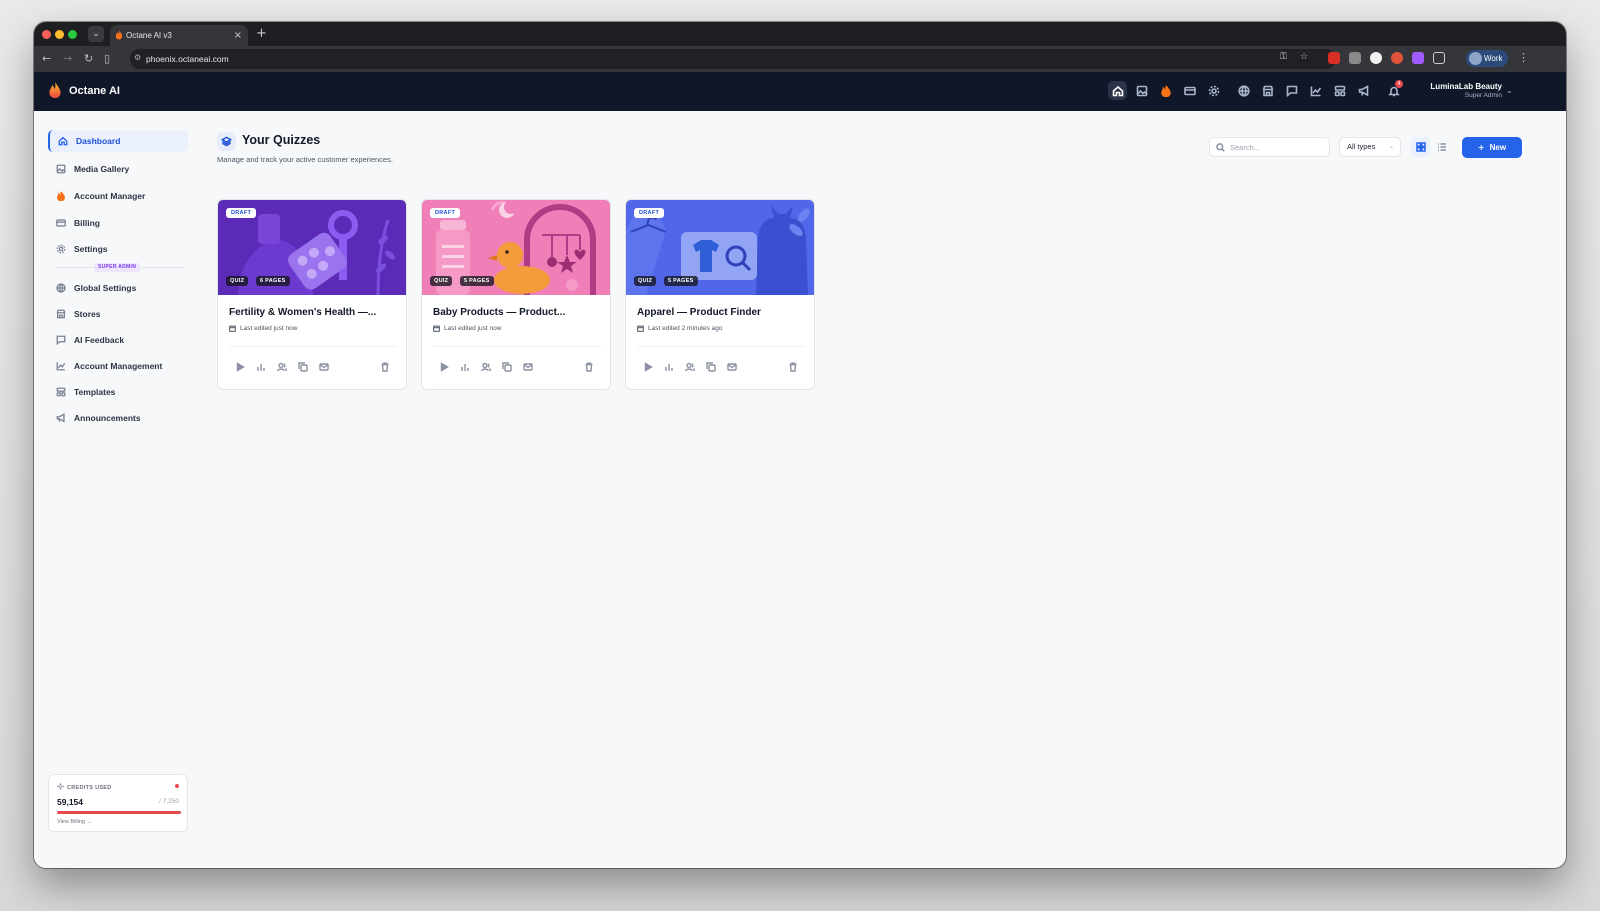  Describe the element at coordinates (1291, 90) in the screenshot. I see `header-ai-feedback-button` at that location.